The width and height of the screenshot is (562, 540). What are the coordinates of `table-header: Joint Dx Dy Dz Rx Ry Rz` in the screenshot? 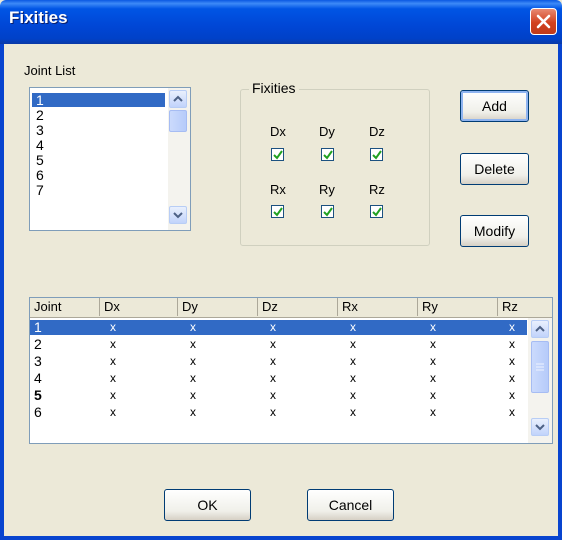 It's located at (291, 308).